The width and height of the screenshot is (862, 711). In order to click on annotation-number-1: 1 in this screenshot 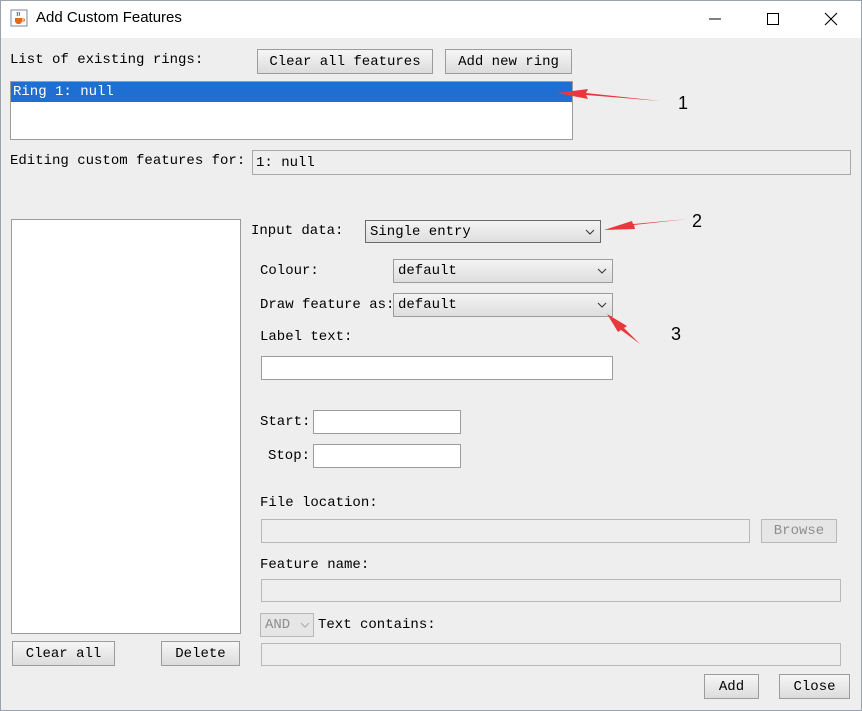, I will do `click(683, 103)`.